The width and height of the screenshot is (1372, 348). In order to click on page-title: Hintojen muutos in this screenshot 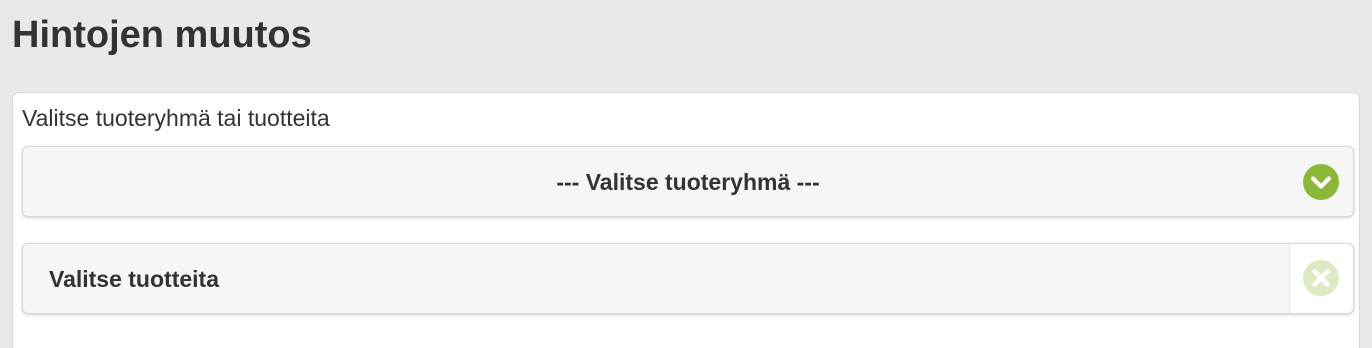, I will do `click(162, 35)`.